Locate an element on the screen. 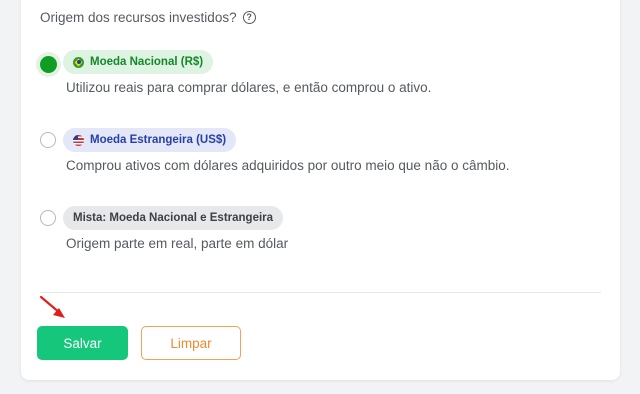 This screenshot has width=640, height=394. us-flag-icon is located at coordinates (78, 140).